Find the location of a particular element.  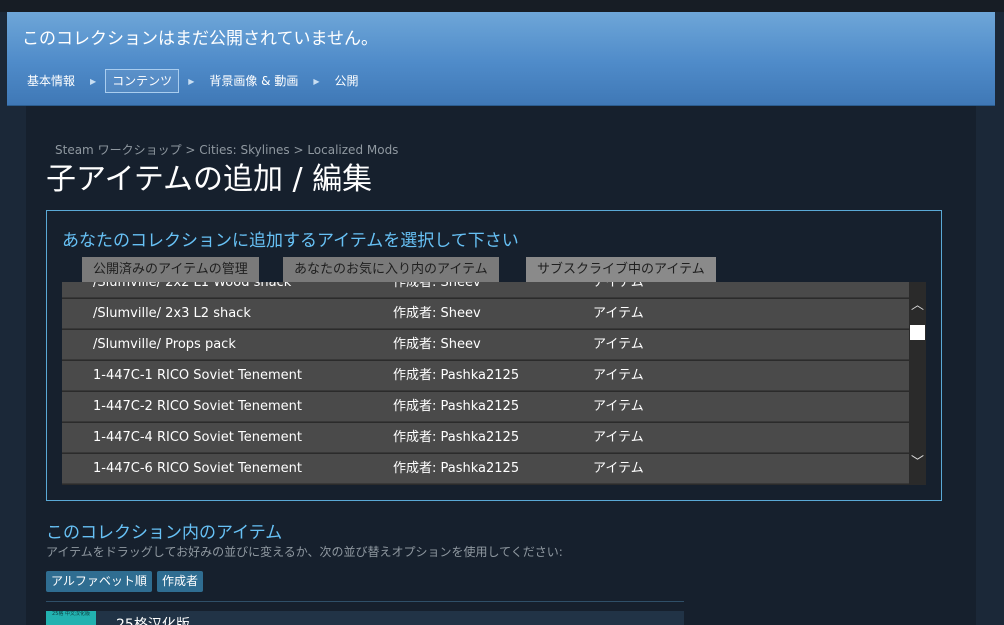

item-title: /Slumville/ 2x3 L2 shack is located at coordinates (172, 313).